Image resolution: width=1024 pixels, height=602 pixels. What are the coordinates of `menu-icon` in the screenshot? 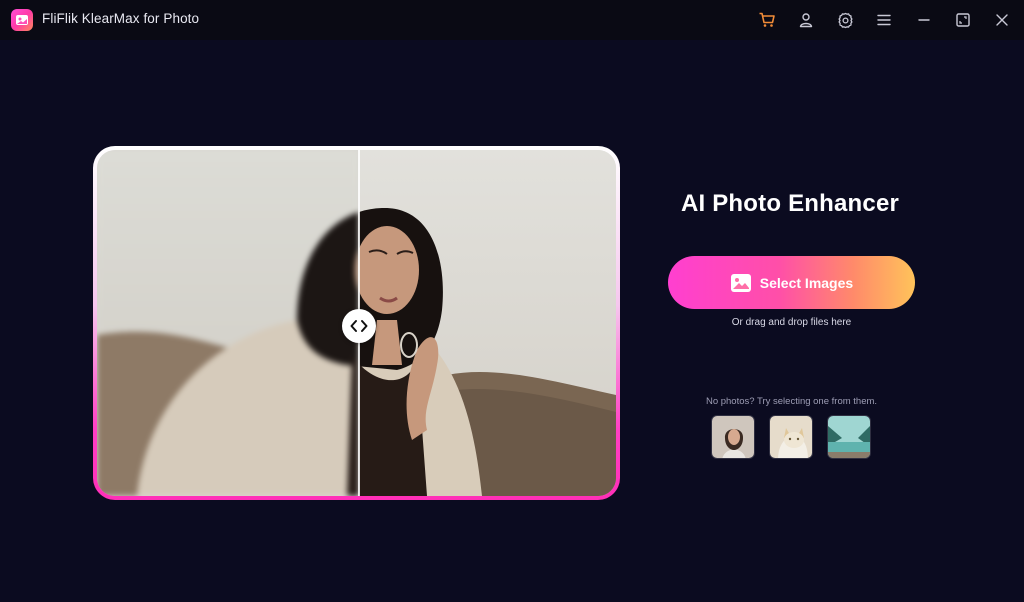 It's located at (884, 20).